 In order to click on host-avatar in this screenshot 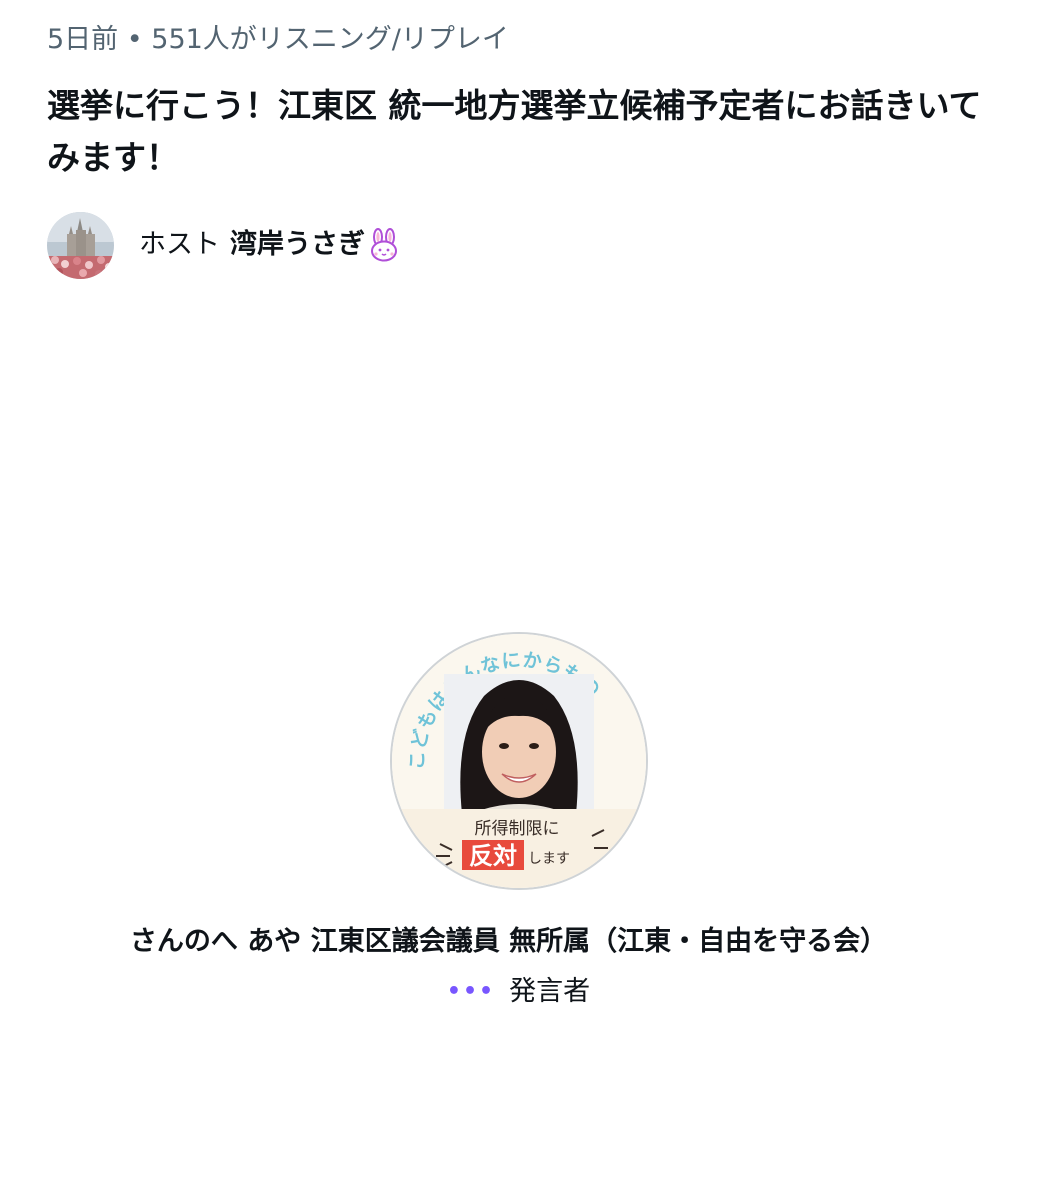, I will do `click(80, 245)`.